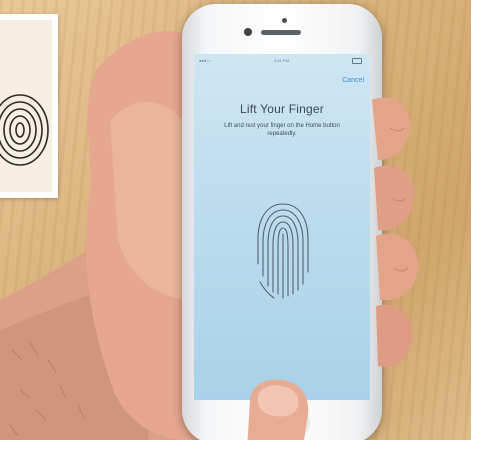 Image resolution: width=491 pixels, height=466 pixels. I want to click on thumb-on-home-button, so click(277, 422).